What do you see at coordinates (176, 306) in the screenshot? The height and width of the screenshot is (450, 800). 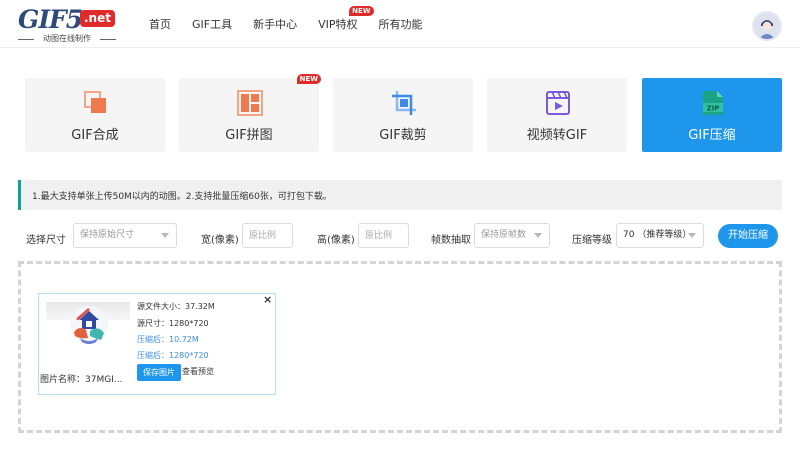 I see `source-size: 源文件大小：37.32M` at bounding box center [176, 306].